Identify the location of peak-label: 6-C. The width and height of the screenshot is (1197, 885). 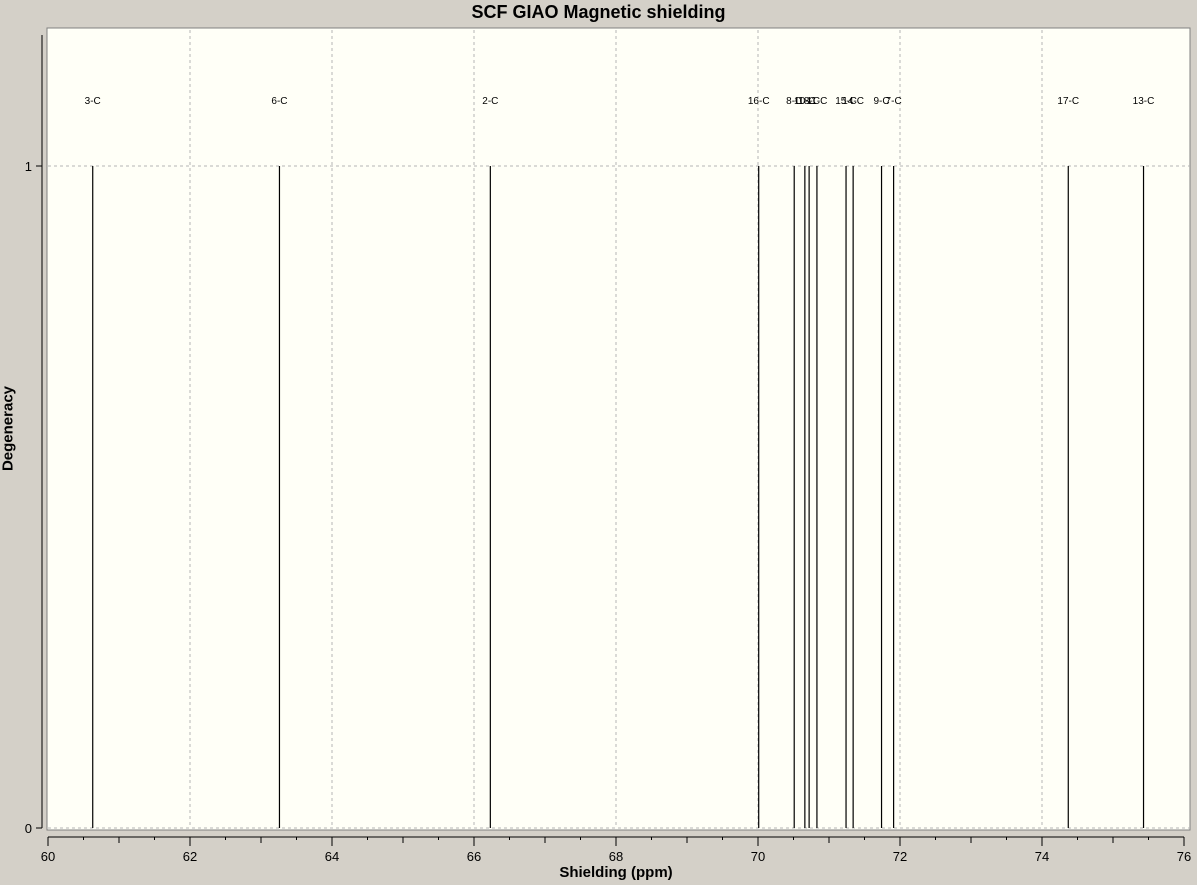
(279, 101).